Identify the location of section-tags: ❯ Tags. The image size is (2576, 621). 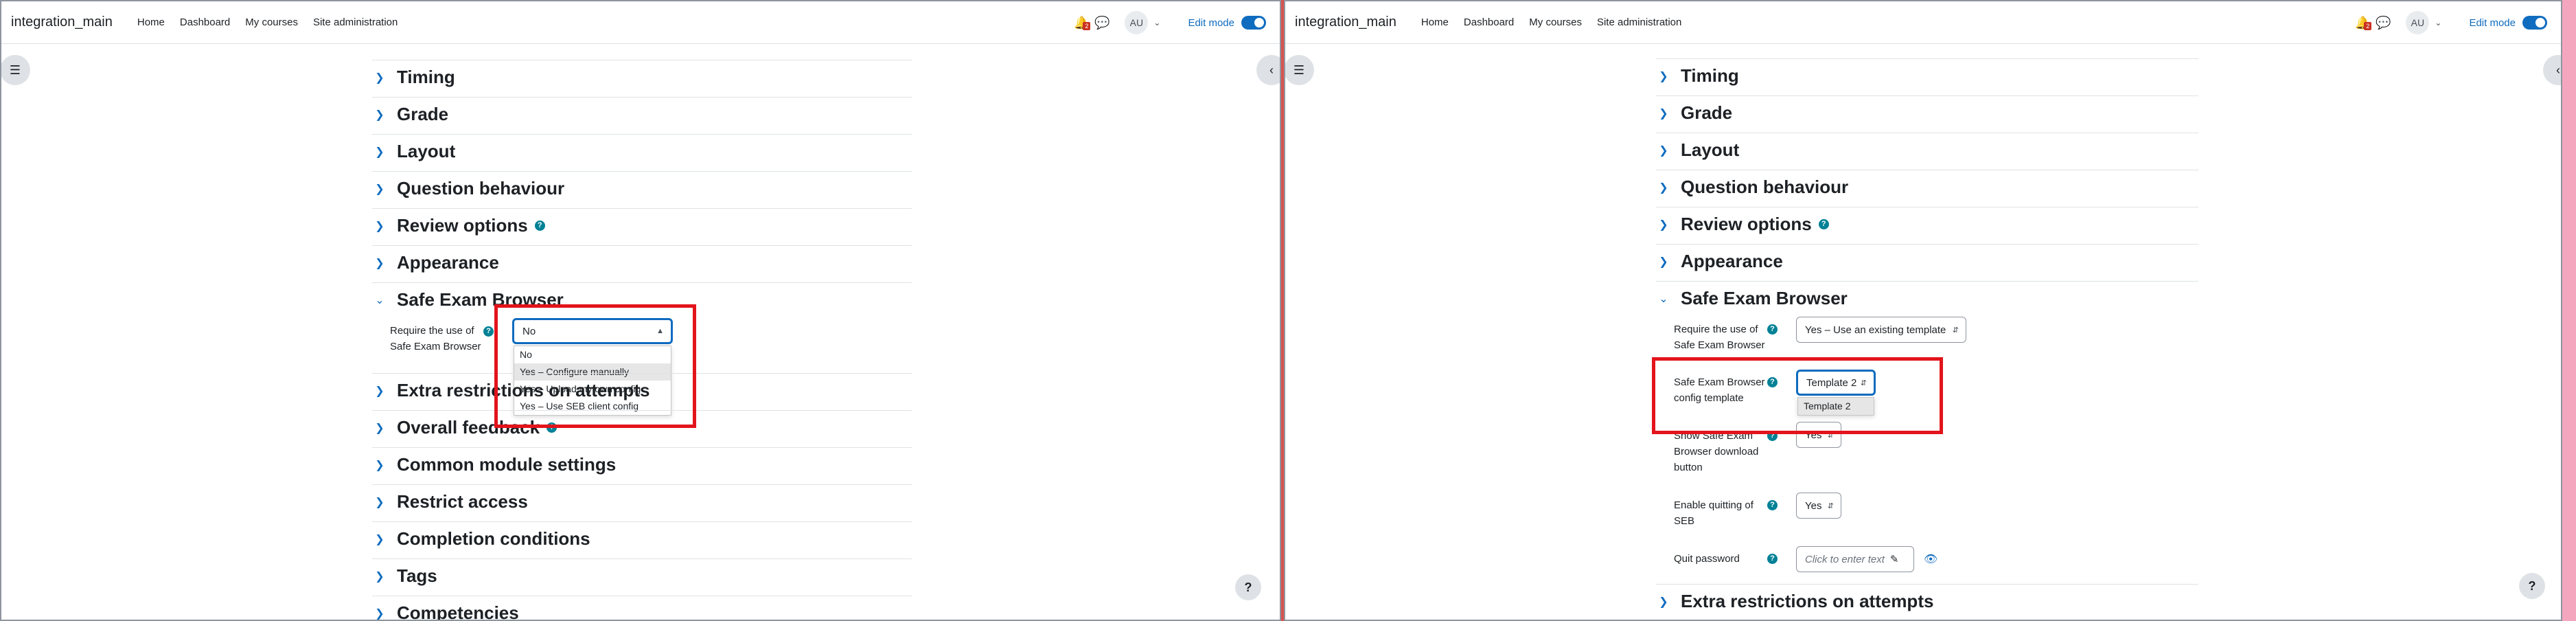
(642, 575).